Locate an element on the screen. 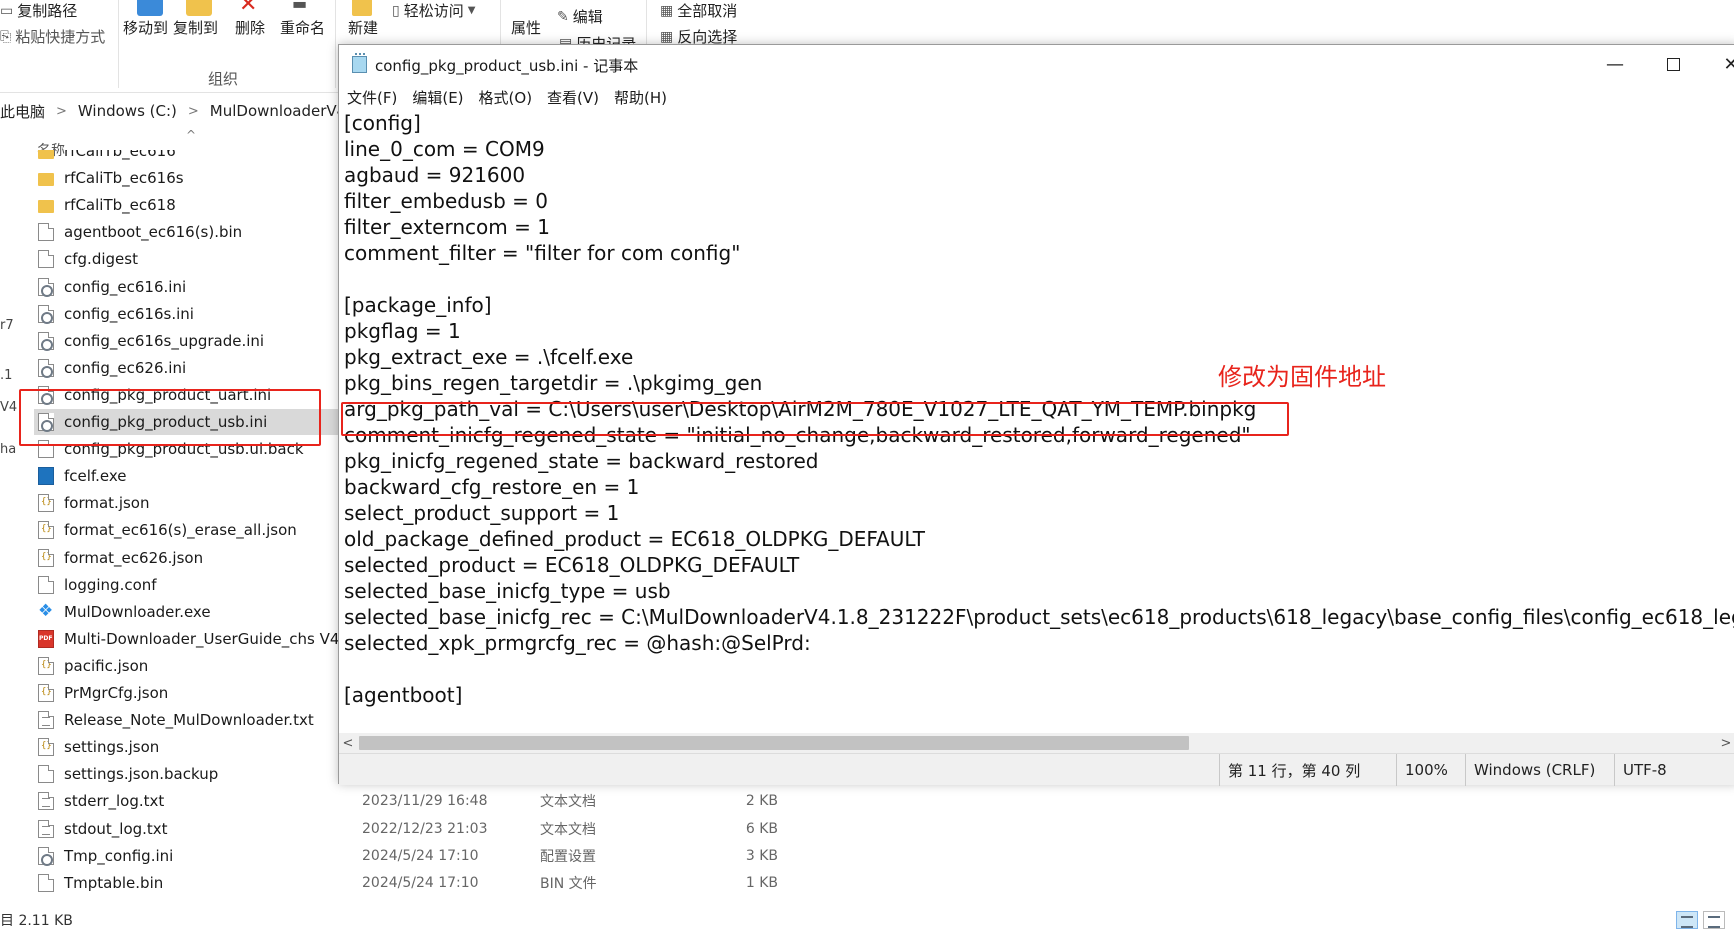  file-name: Multi-Downloader_UserGuide_chs V4. is located at coordinates (202, 638).